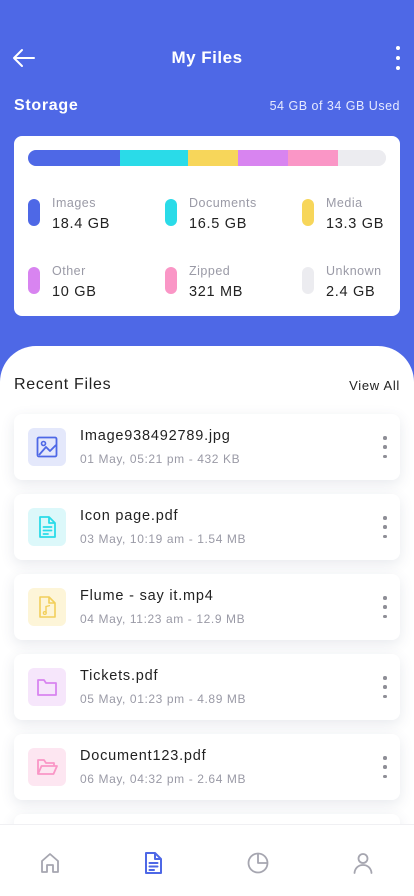 Image resolution: width=414 pixels, height=896 pixels. Describe the element at coordinates (147, 596) in the screenshot. I see `file-name: Flume - say it.mp4` at that location.